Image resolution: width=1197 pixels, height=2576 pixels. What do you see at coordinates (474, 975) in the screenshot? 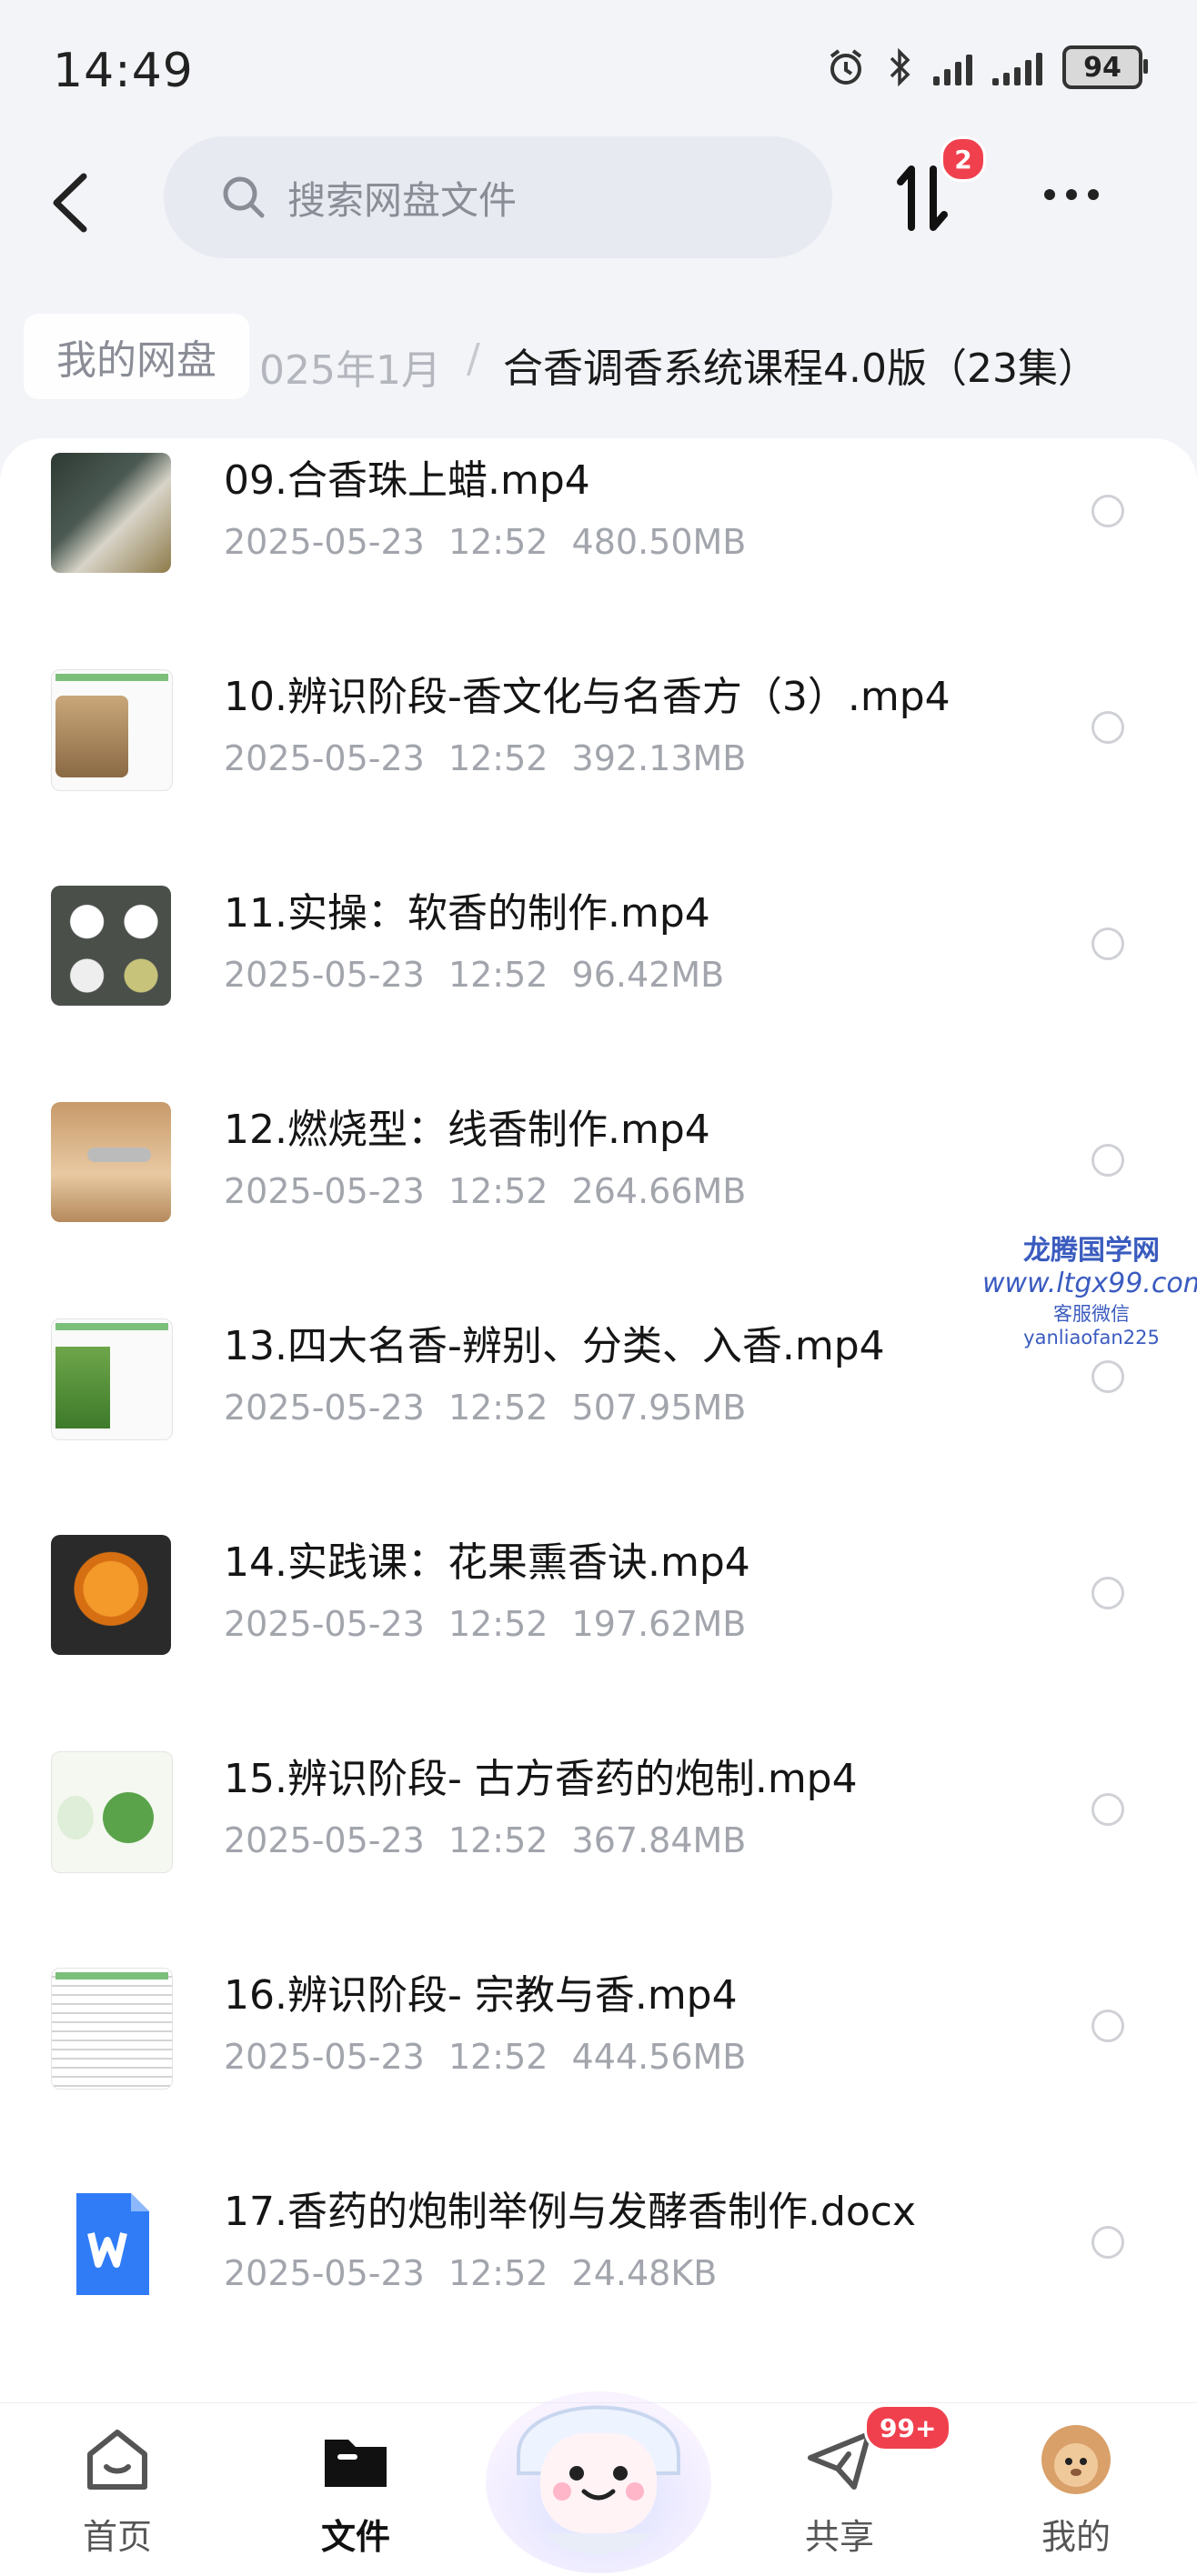
I see `file-meta: 2025-05-23 12:52 96.42MB` at bounding box center [474, 975].